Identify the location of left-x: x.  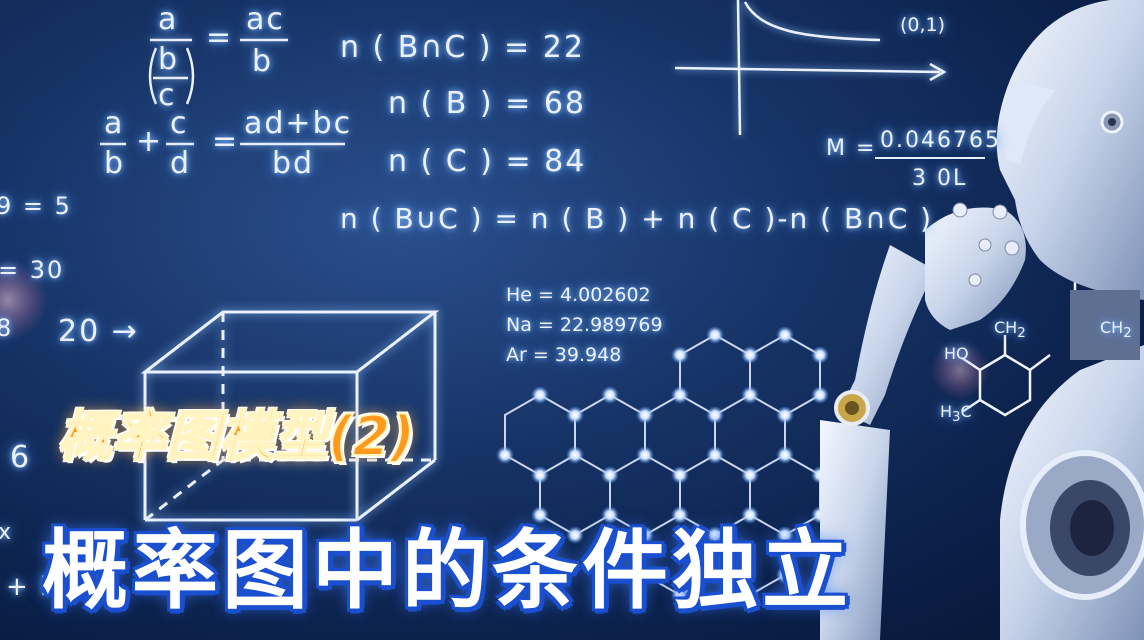
(7, 532).